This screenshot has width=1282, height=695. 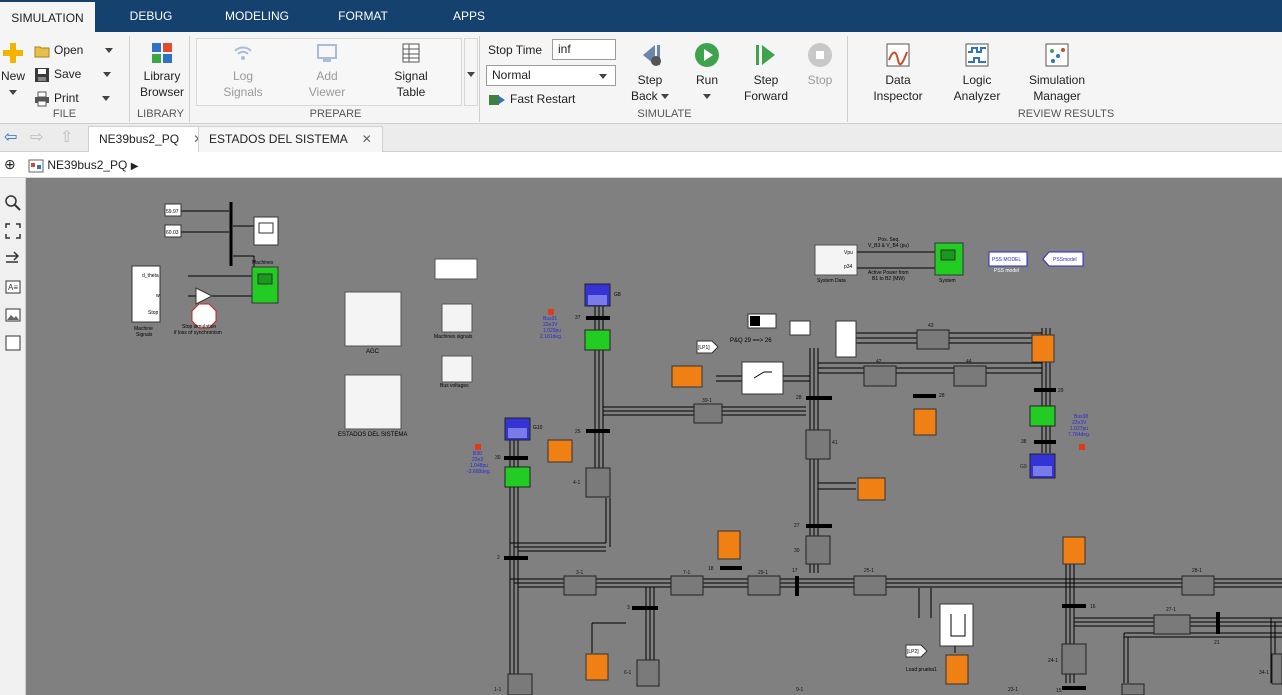 What do you see at coordinates (10, 164) in the screenshot?
I see `hide-explorer-icon: ⊕` at bounding box center [10, 164].